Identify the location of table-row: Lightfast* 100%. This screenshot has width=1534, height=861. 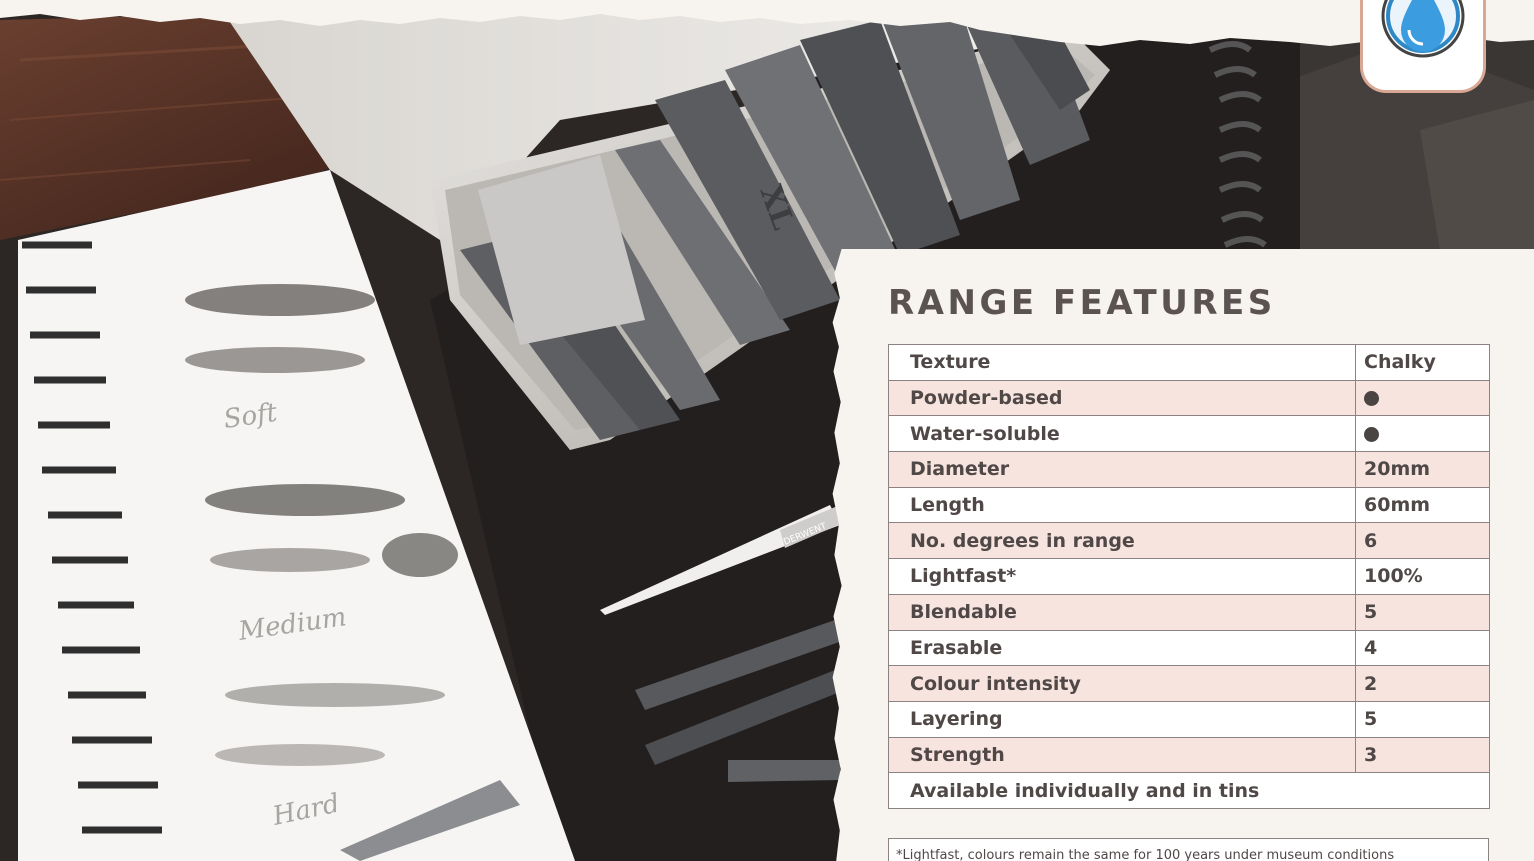
(1189, 576).